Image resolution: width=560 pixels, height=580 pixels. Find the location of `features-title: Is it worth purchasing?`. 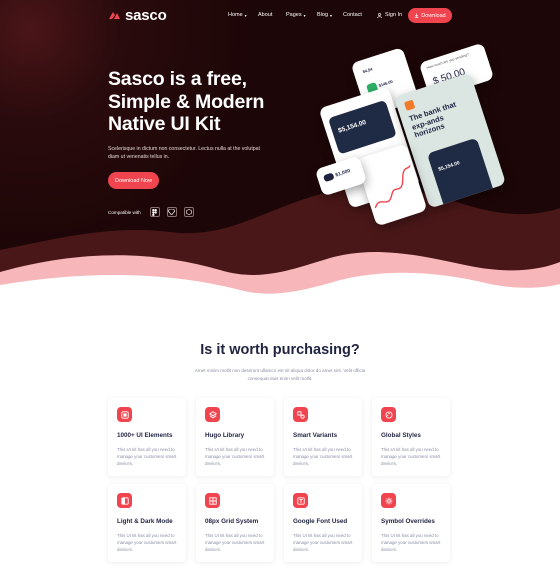

features-title: Is it worth purchasing? is located at coordinates (280, 350).